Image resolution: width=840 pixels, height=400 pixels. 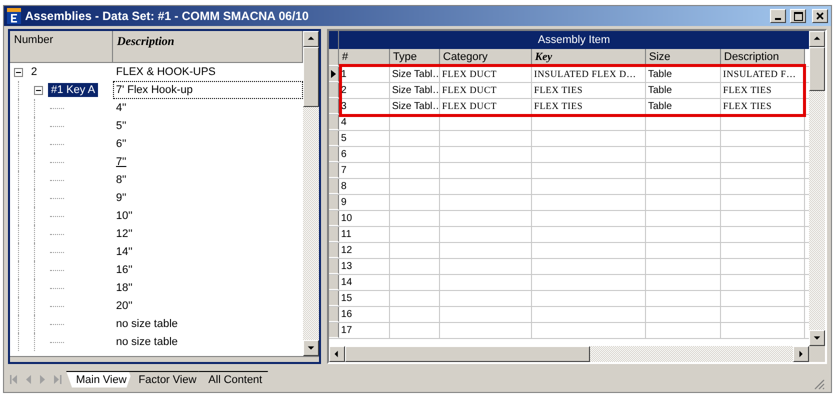 I want to click on tree-item-description: 5'', so click(x=208, y=126).